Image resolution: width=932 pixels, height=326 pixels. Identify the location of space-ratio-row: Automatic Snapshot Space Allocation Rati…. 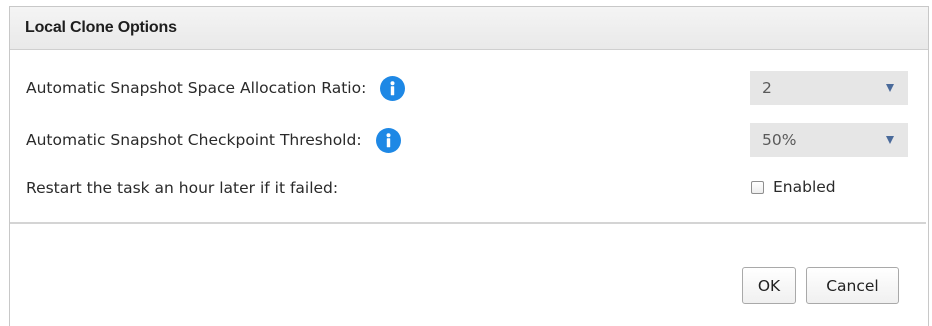
(216, 88).